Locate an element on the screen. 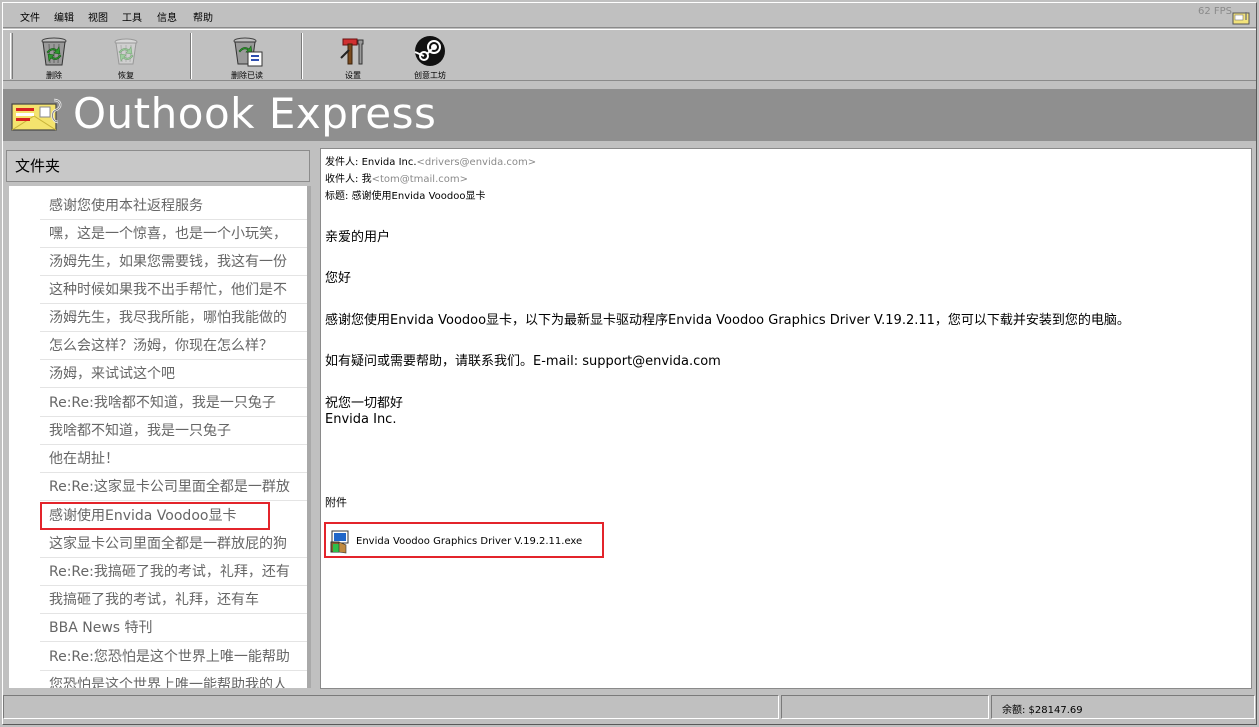 This screenshot has width=1259, height=727. workshop-label: 创意工坊 is located at coordinates (430, 75).